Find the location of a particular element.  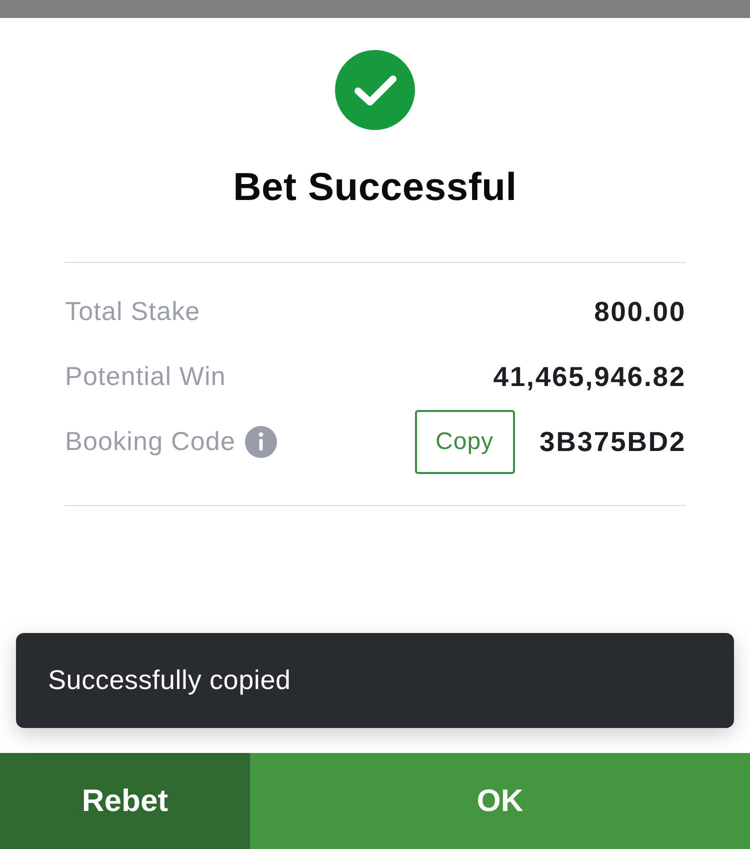

dialog-title: Bet Successful is located at coordinates (375, 188).